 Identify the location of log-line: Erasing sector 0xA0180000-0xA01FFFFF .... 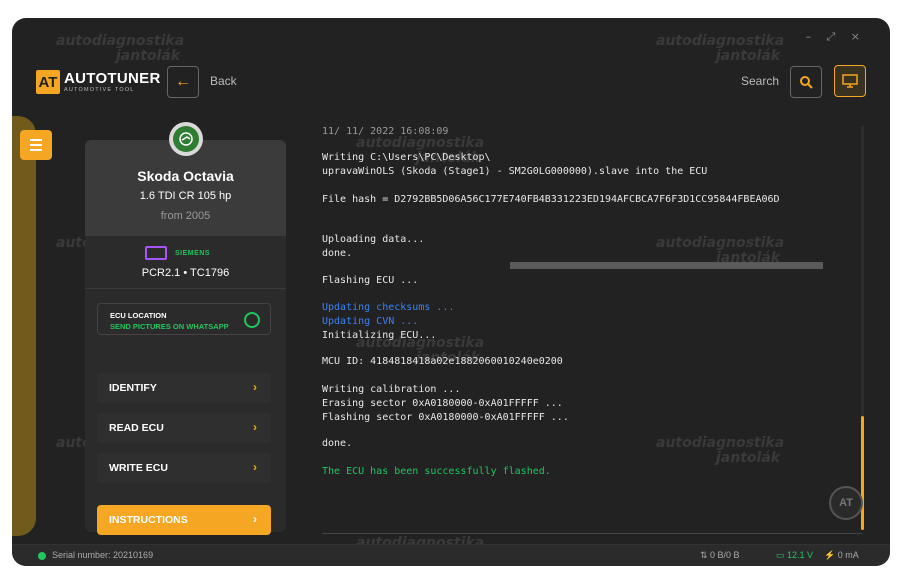
(442, 403).